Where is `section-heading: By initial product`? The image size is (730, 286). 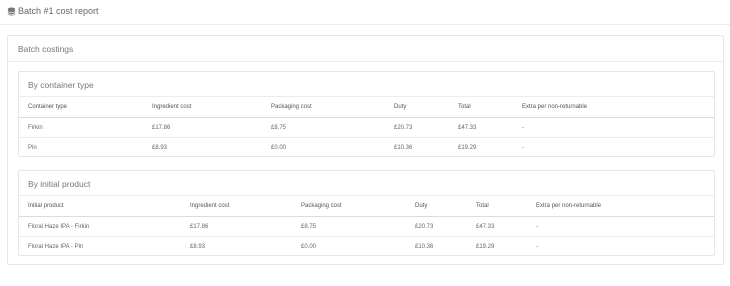
section-heading: By initial product is located at coordinates (59, 184).